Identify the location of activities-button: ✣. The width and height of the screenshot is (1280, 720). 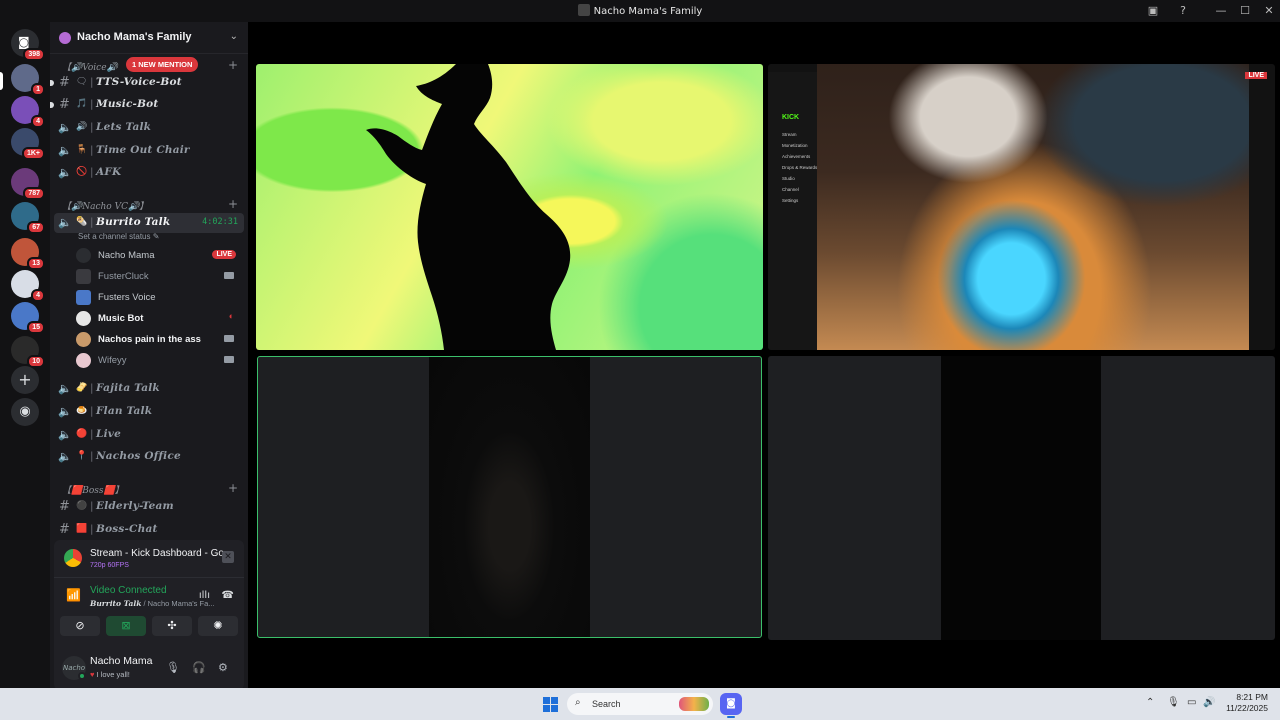
(172, 626).